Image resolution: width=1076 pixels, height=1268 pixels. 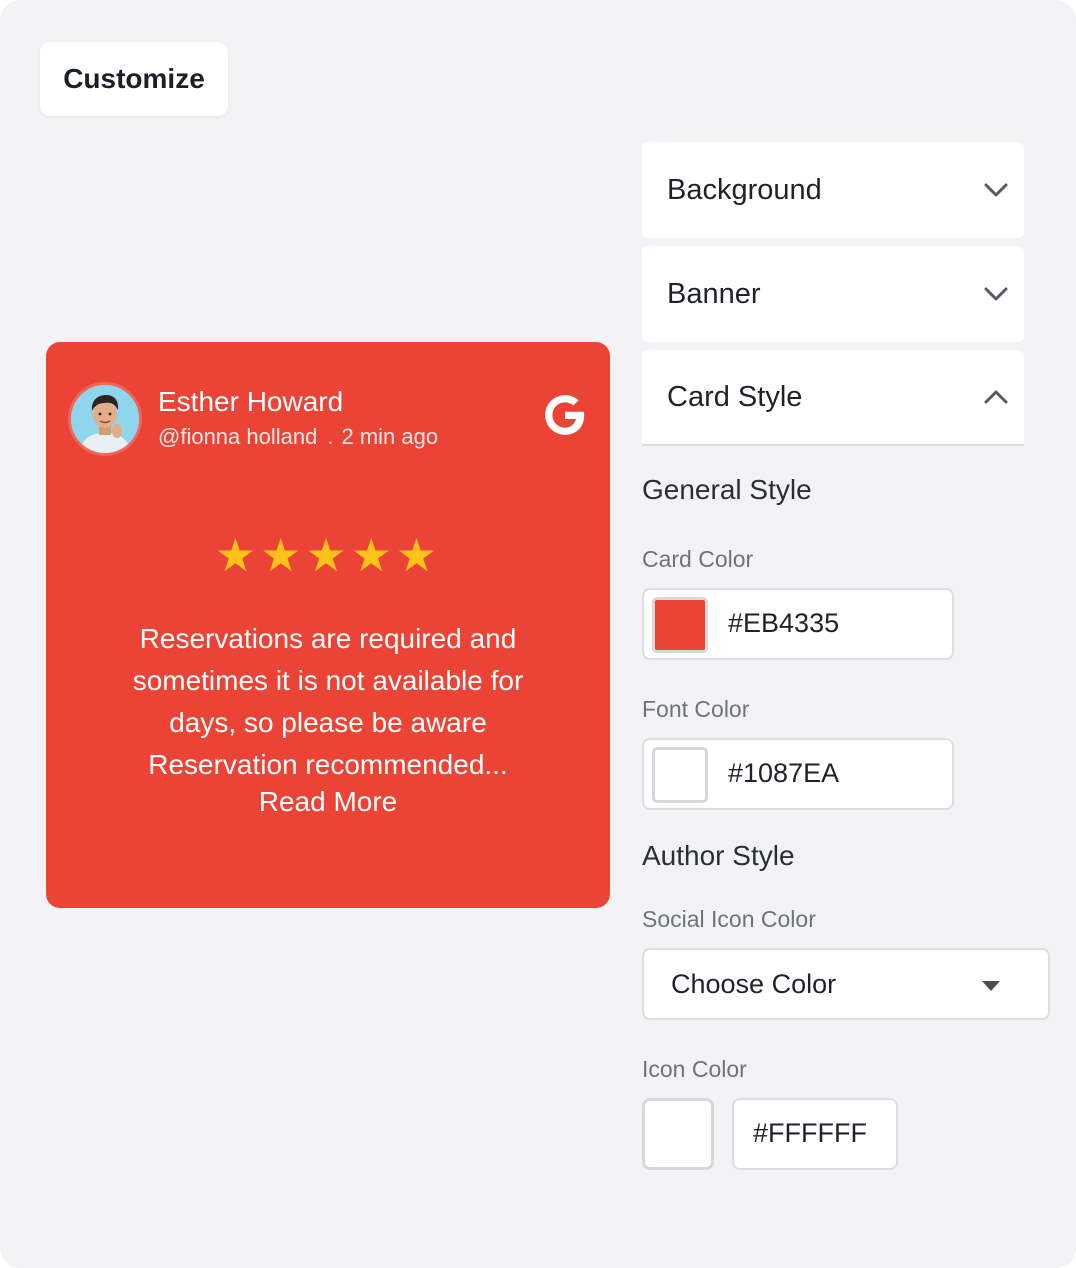 What do you see at coordinates (784, 623) in the screenshot?
I see `card-color-value: #EB4335` at bounding box center [784, 623].